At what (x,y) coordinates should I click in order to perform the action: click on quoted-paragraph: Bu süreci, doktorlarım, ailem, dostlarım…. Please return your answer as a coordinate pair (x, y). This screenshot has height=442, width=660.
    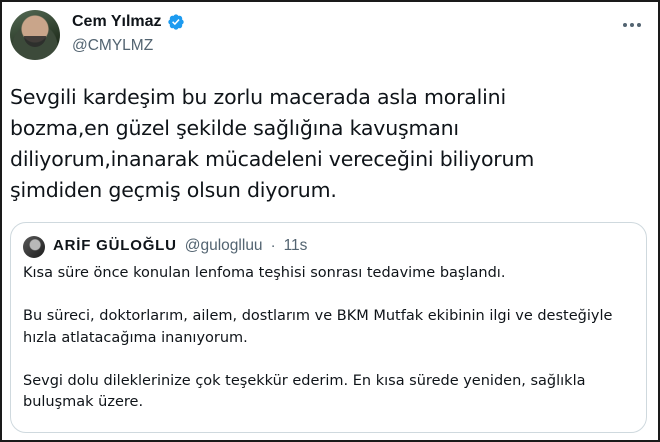
    Looking at the image, I should click on (318, 327).